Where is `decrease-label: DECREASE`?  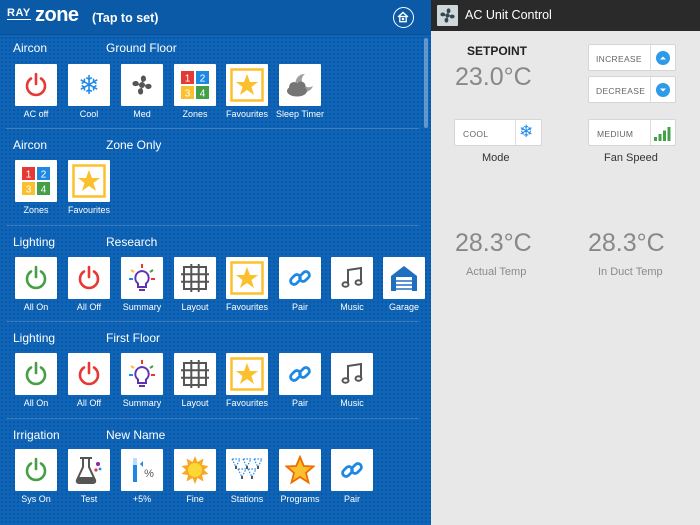
decrease-label: DECREASE is located at coordinates (621, 91).